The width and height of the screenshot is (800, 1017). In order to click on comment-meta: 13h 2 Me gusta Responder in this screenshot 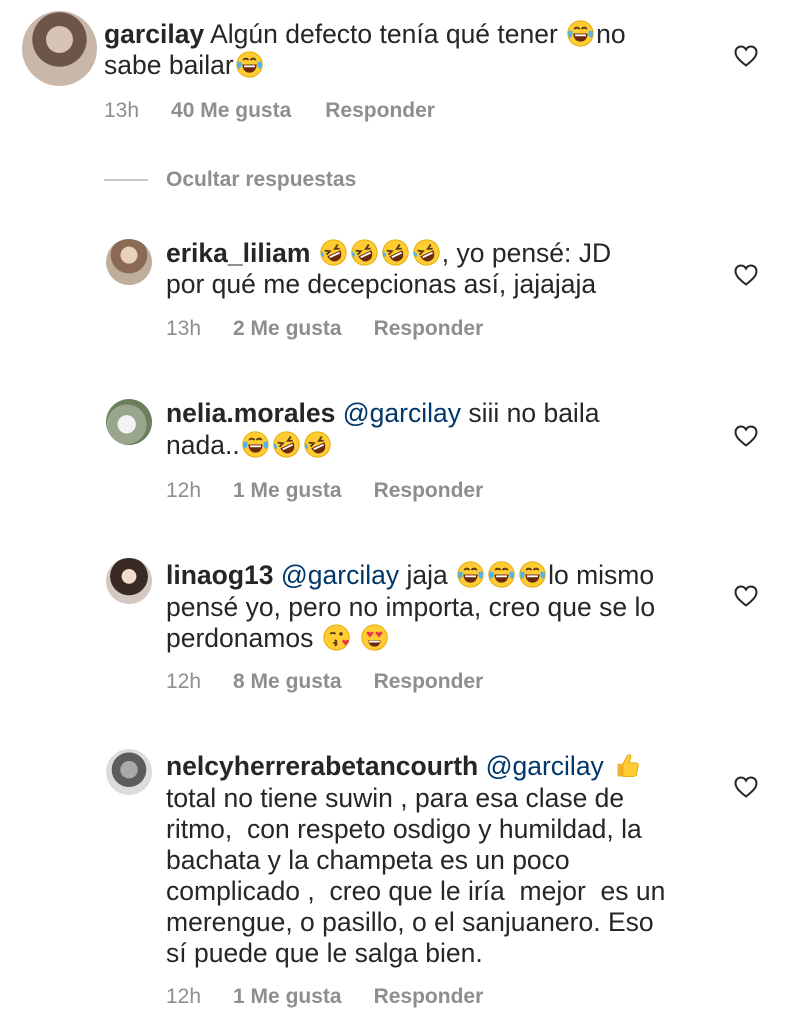, I will do `click(324, 329)`.